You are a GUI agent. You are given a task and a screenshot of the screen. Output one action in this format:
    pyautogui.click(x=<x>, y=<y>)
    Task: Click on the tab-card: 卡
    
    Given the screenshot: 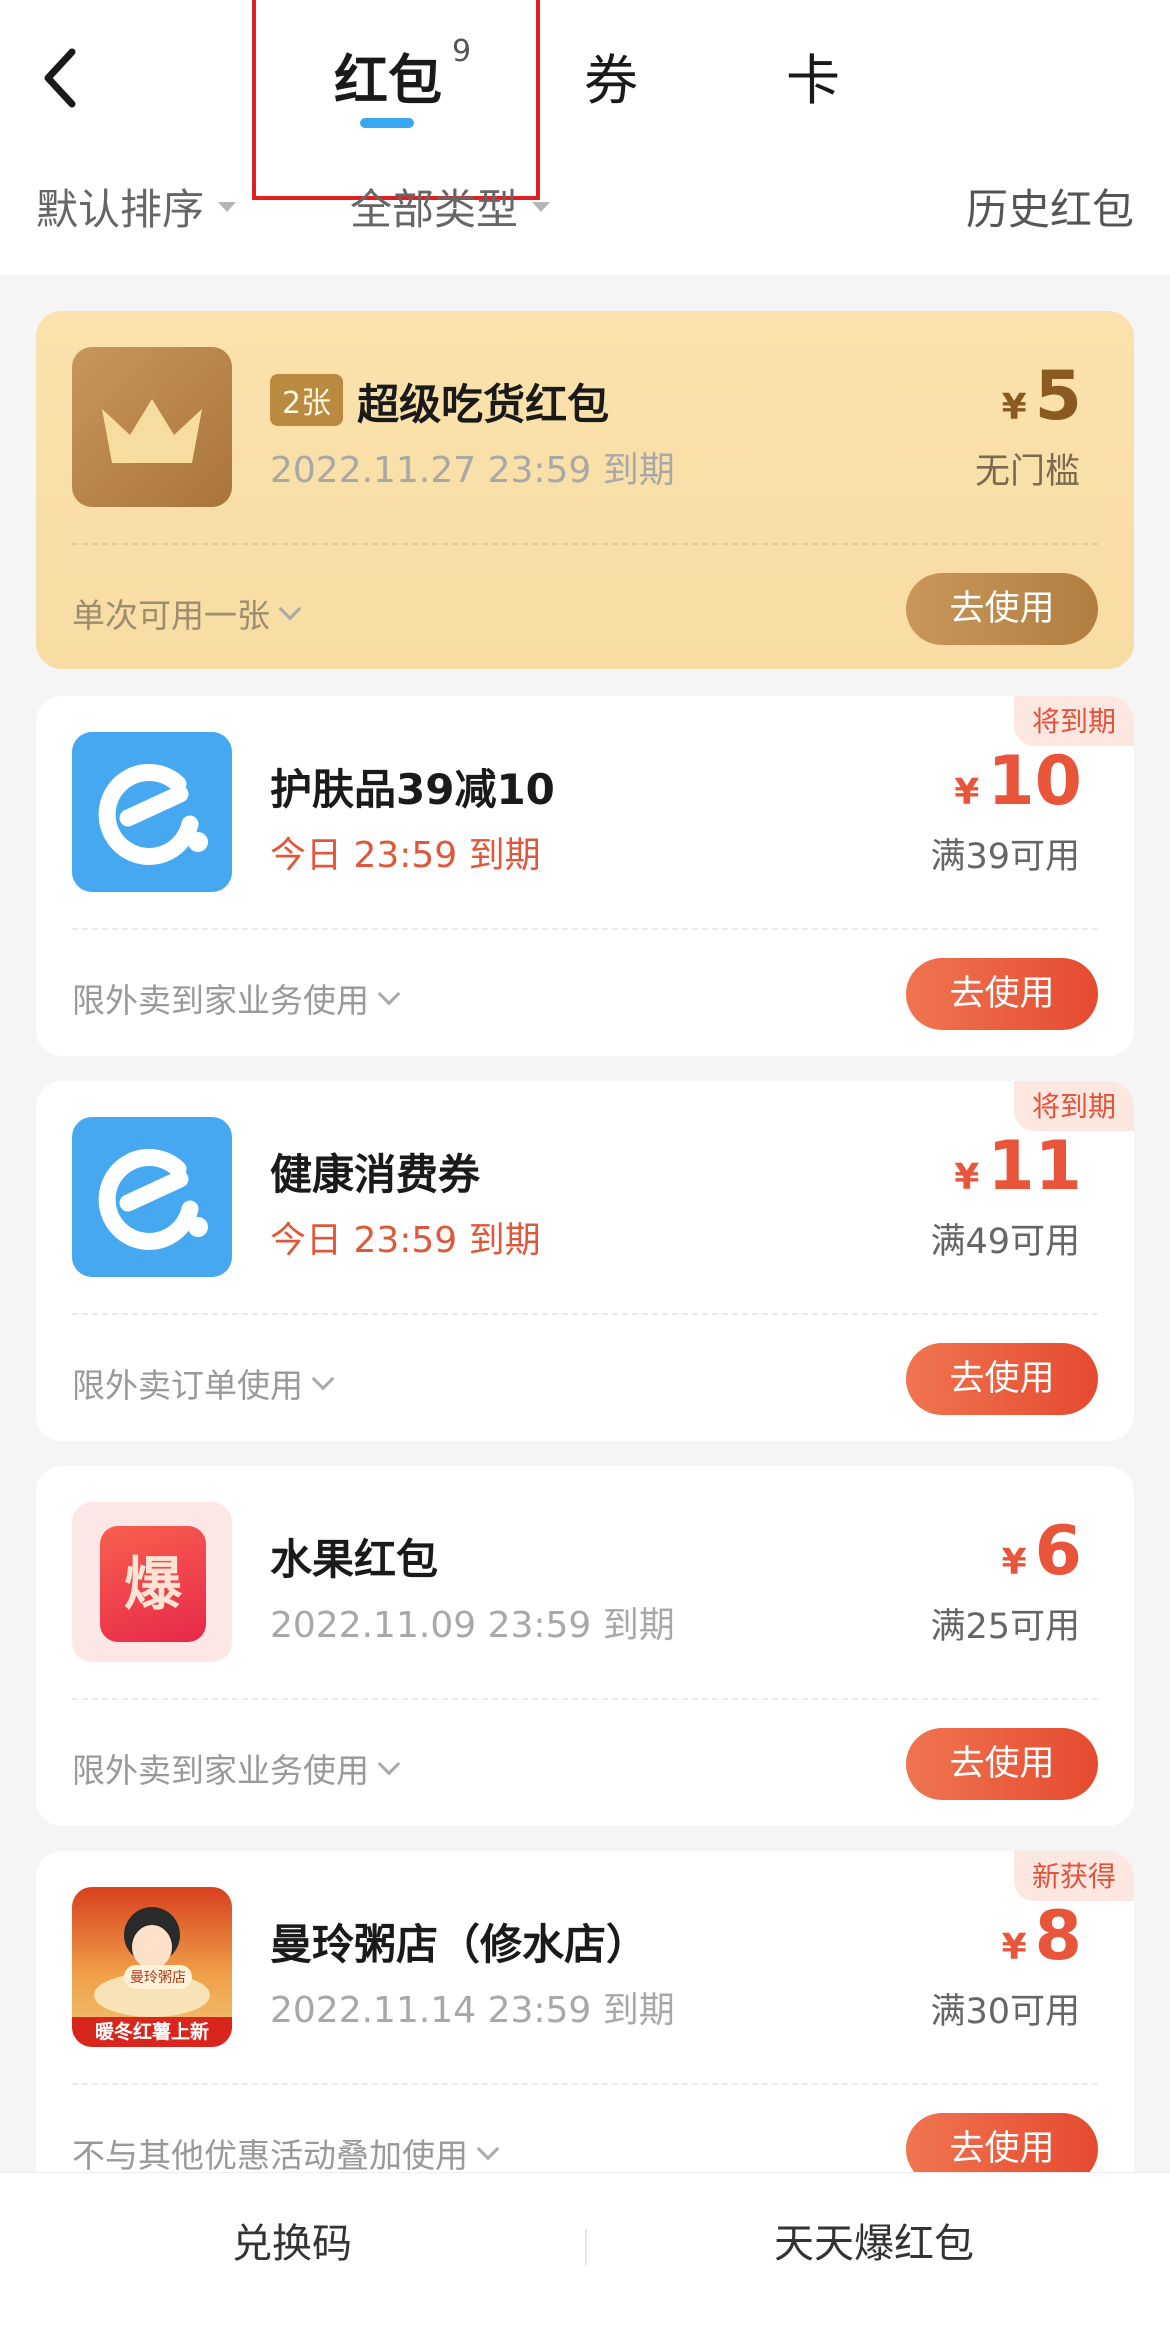 What is the action you would take?
    pyautogui.click(x=813, y=75)
    